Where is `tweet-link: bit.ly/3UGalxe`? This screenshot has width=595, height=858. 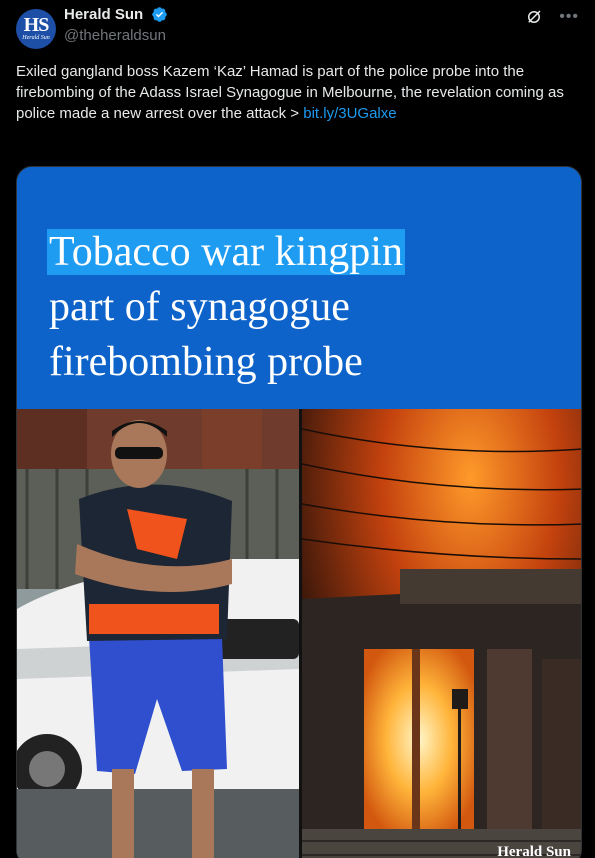 tweet-link: bit.ly/3UGalxe is located at coordinates (349, 113).